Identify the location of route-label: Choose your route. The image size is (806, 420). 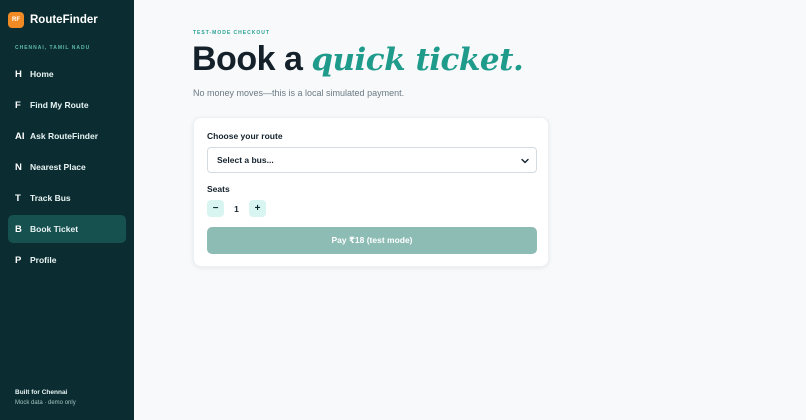
(245, 136).